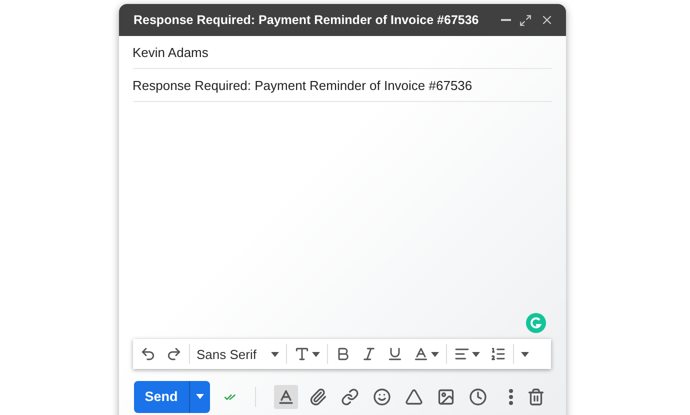 The height and width of the screenshot is (415, 690). Describe the element at coordinates (307, 20) in the screenshot. I see `window-title: Response Required: Payment Reminder of Invoice #67536` at that location.